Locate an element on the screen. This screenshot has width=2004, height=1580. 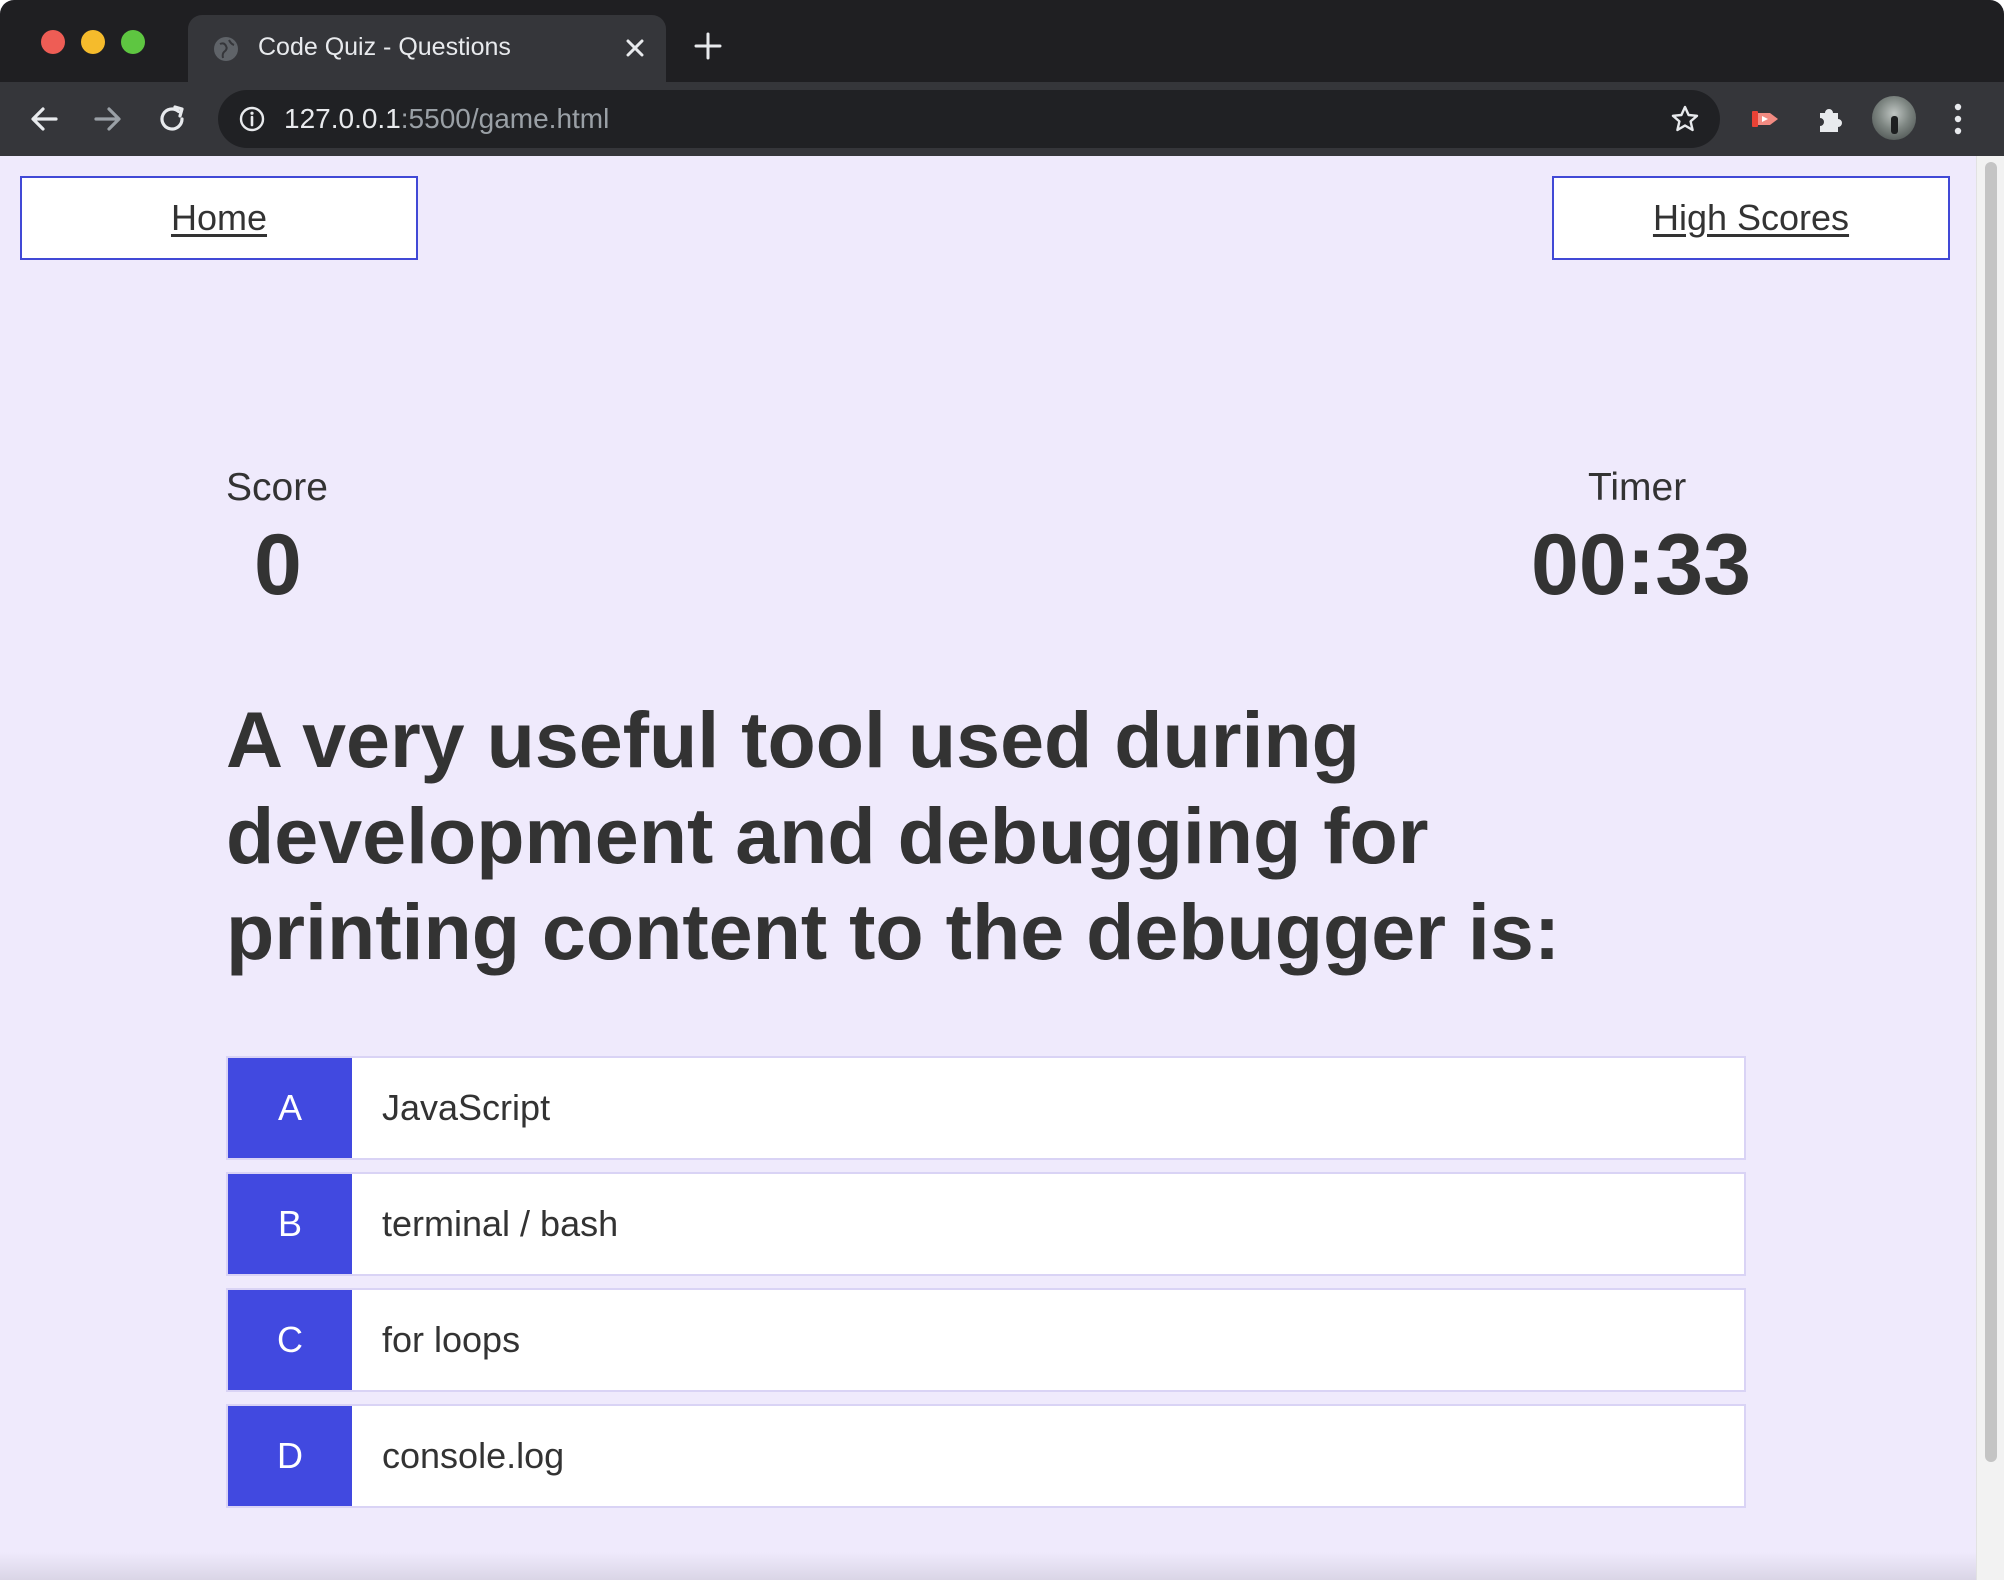
browser-toolbar: 127.0.0.1:5500/game.html is located at coordinates (1002, 119).